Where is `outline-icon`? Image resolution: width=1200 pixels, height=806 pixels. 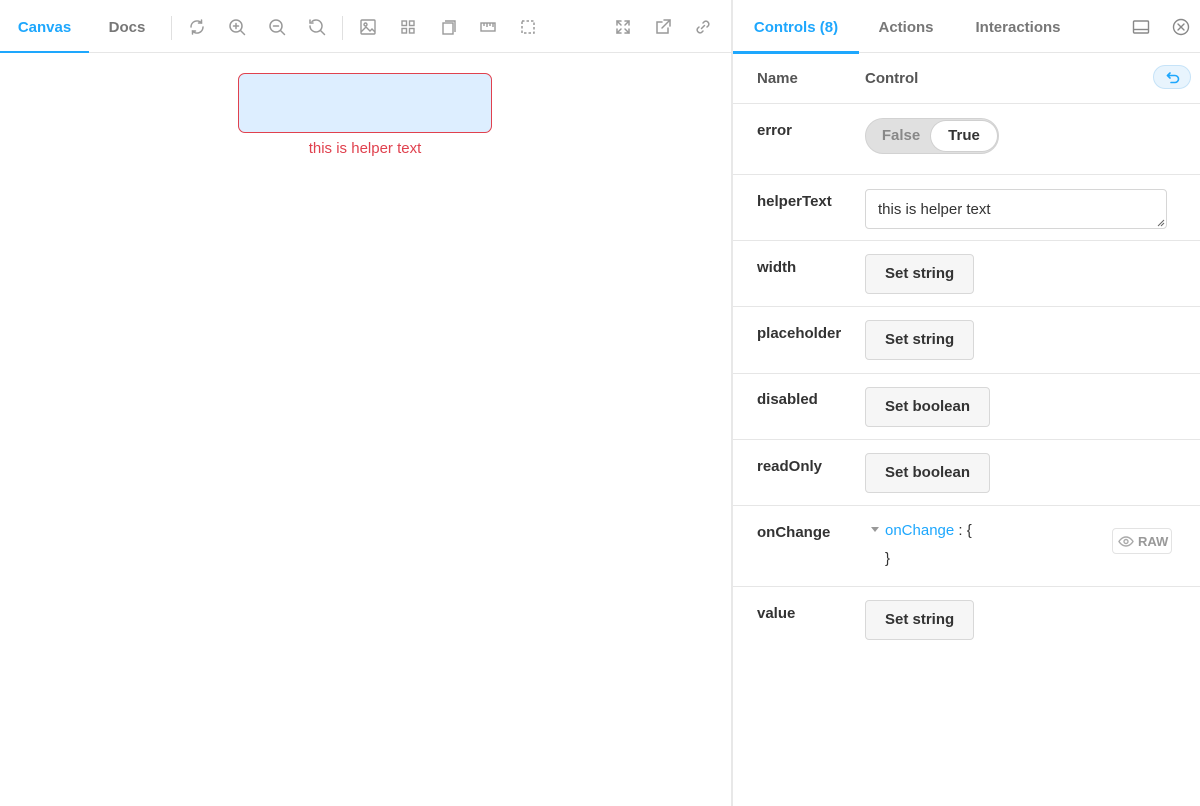
outline-icon is located at coordinates (528, 27).